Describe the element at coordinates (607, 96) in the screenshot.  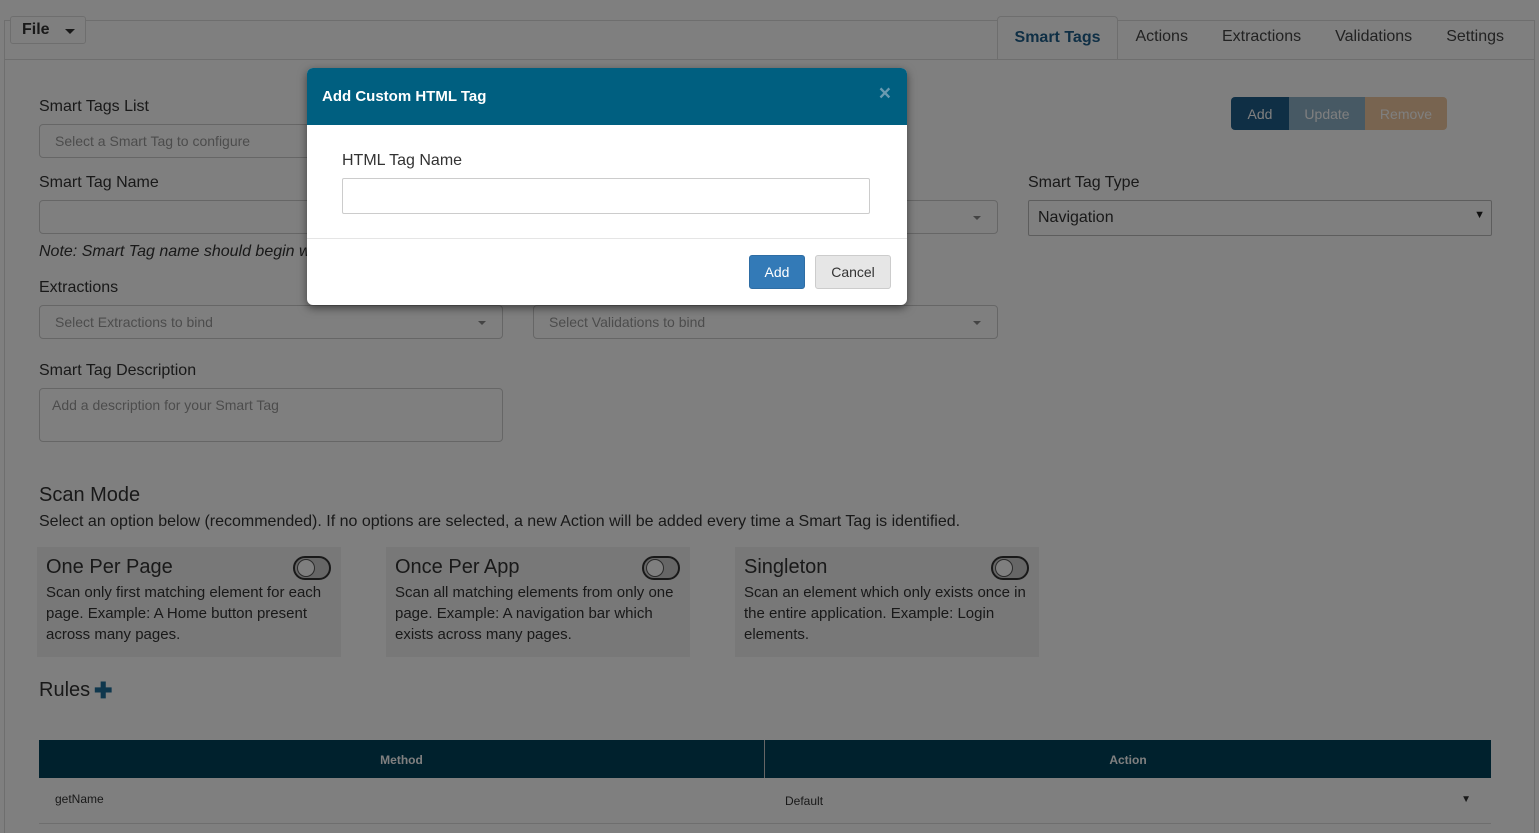
I see `dialog-header: Add Custom HTML Tag ×` at that location.